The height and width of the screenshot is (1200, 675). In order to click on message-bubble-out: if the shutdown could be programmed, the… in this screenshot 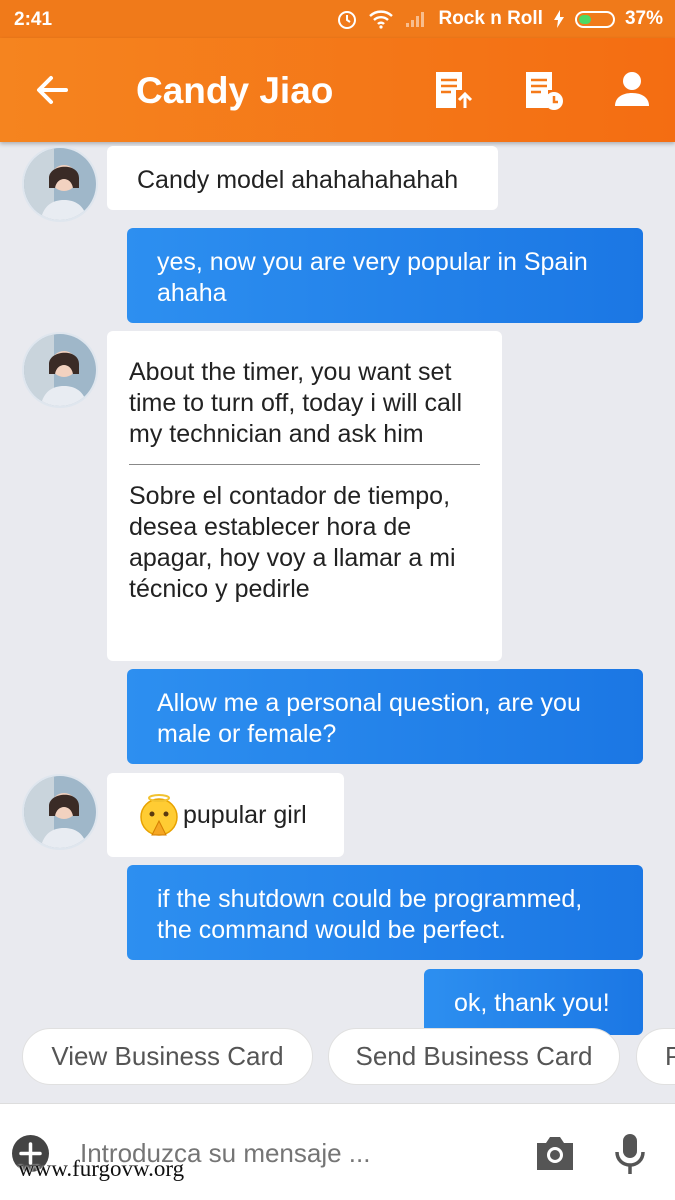, I will do `click(385, 912)`.